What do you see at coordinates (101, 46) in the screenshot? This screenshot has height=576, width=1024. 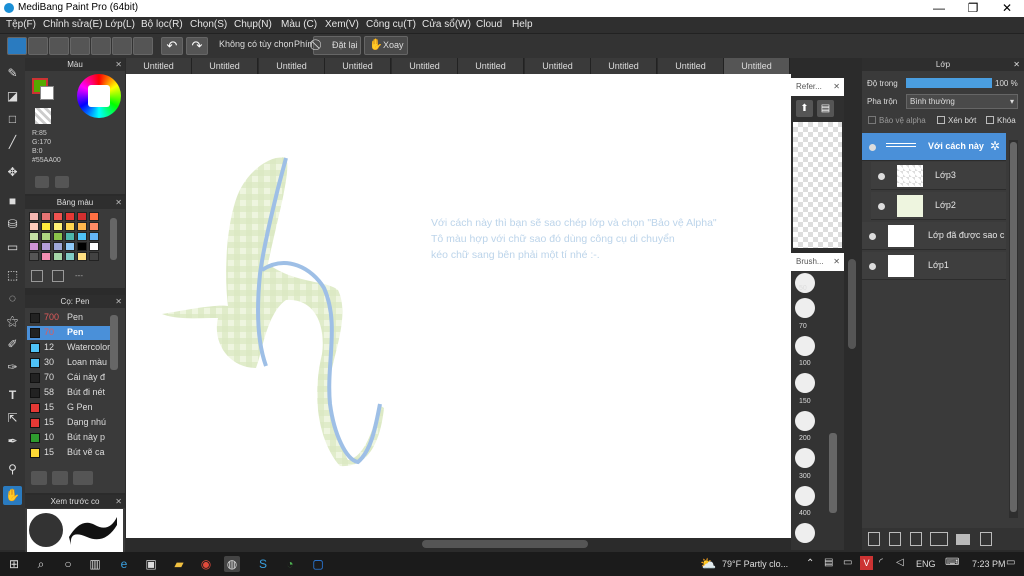 I see `page-icon` at bounding box center [101, 46].